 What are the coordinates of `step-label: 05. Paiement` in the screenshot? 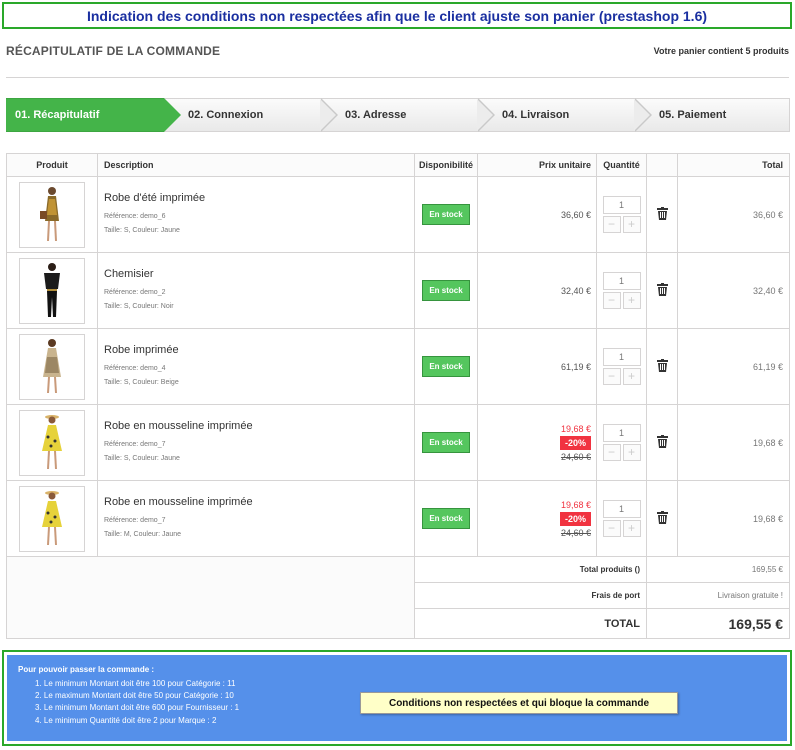 It's located at (693, 115).